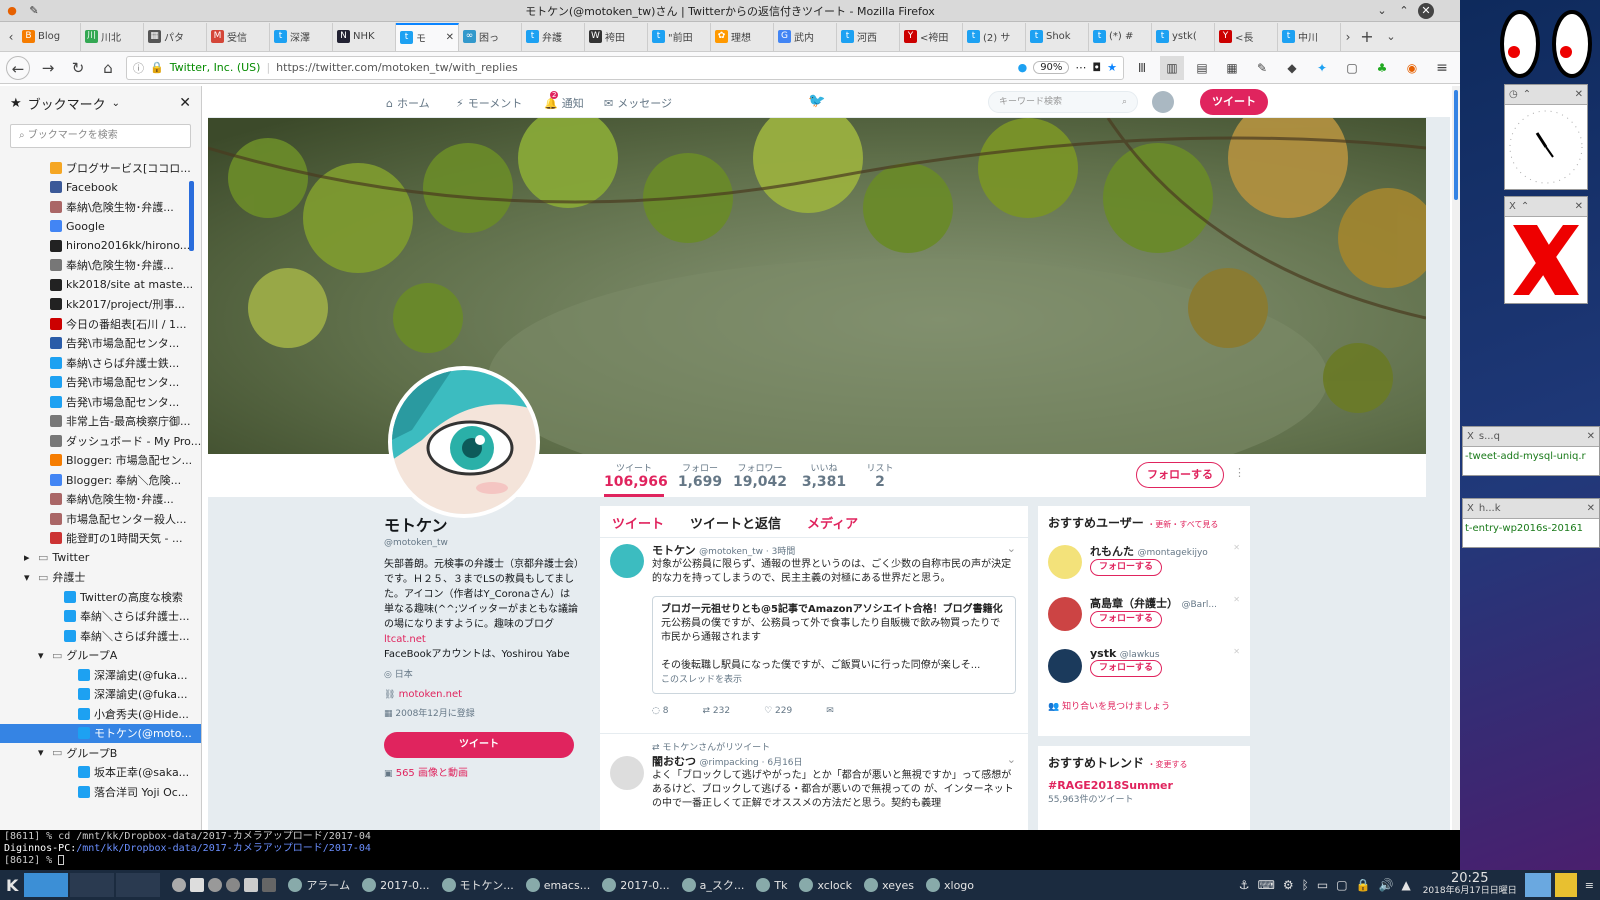  Describe the element at coordinates (751, 763) in the screenshot. I see `tweet-handle: @rimpacking · 6月16日` at that location.